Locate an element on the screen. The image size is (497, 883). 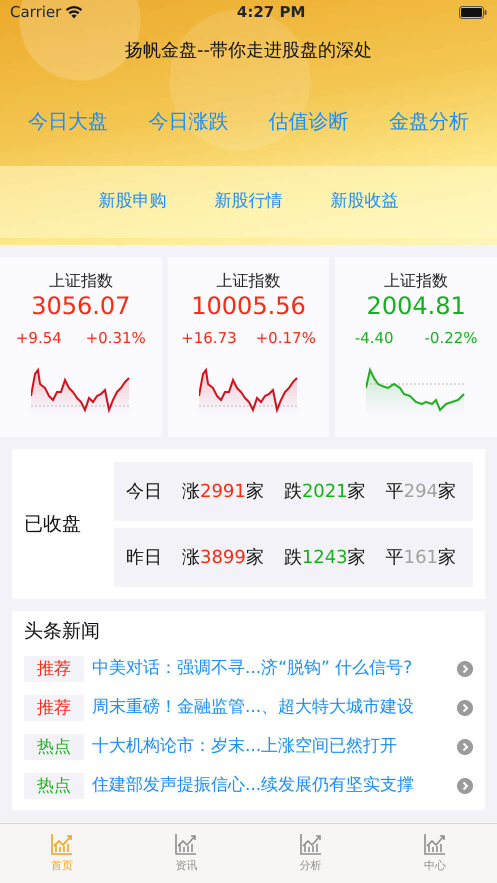
tab-item: 资讯 is located at coordinates (186, 853).